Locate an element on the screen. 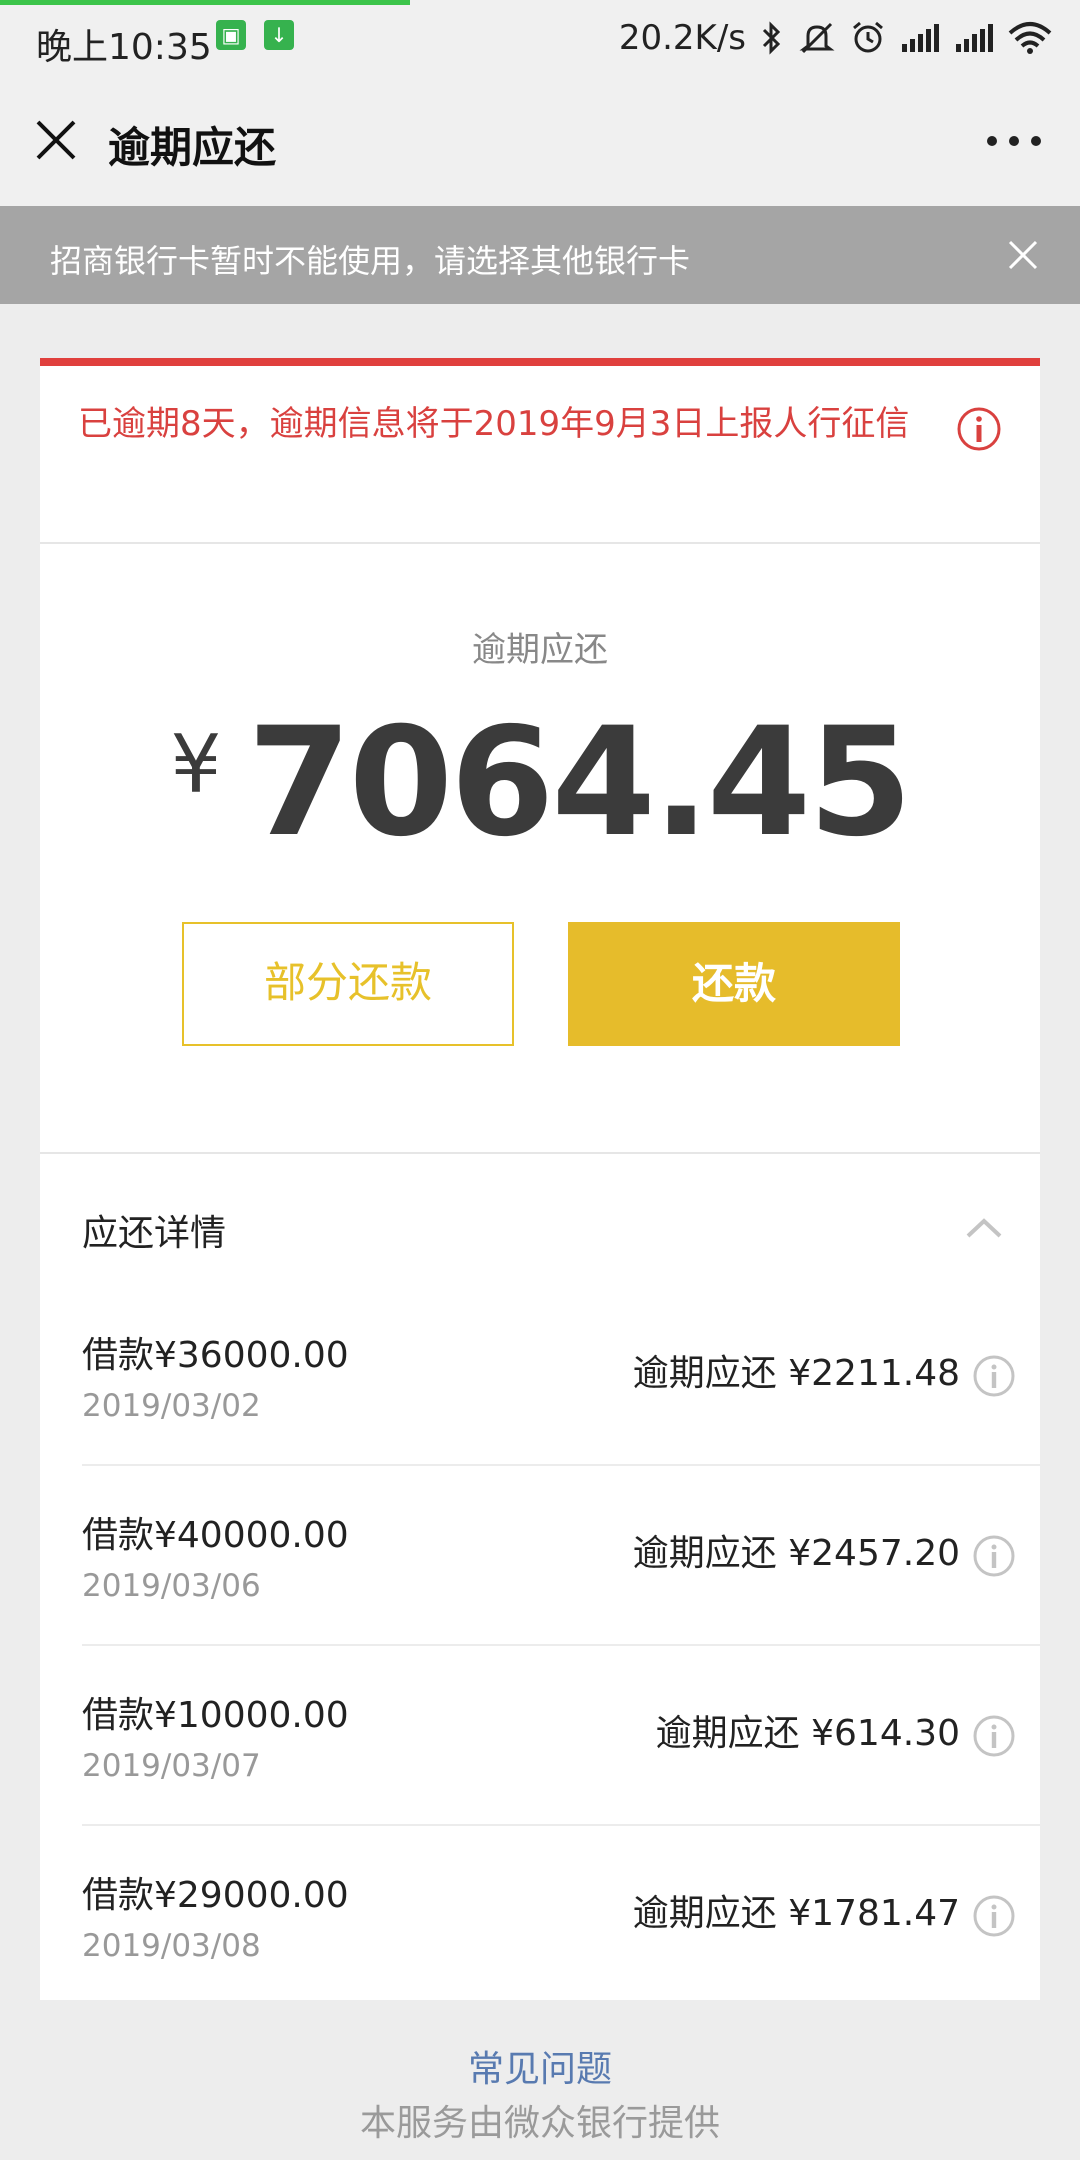 This screenshot has width=1080, height=2160. faq-link: 常见问题 is located at coordinates (540, 2066).